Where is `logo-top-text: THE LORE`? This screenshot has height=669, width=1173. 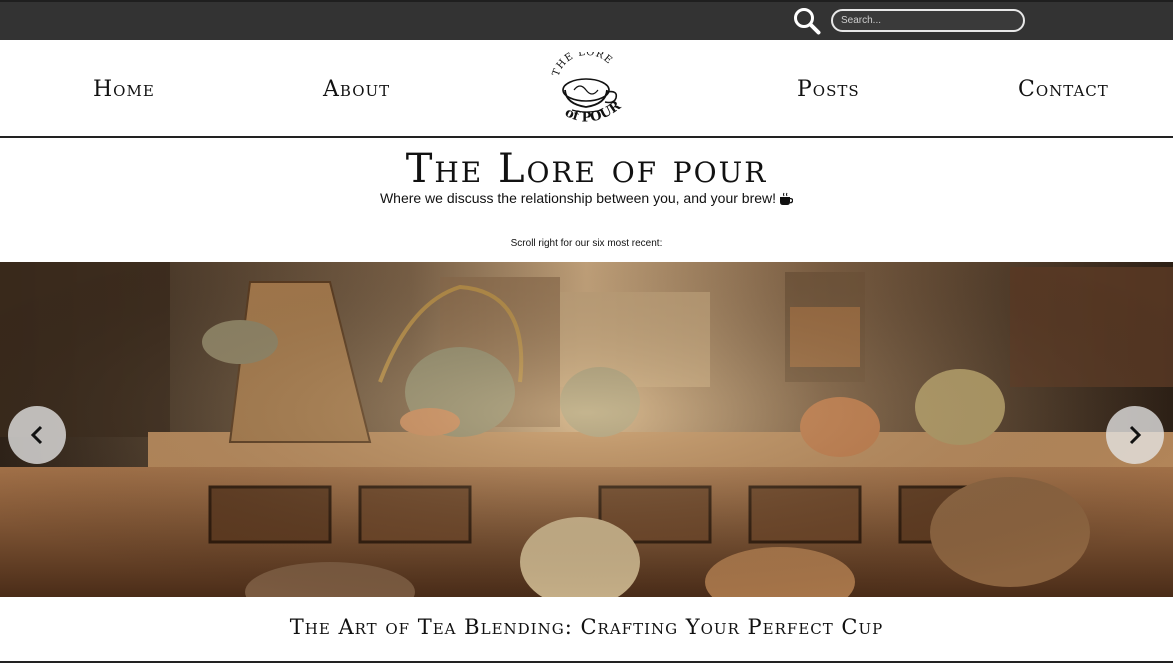
logo-top-text: THE LORE is located at coordinates (582, 65).